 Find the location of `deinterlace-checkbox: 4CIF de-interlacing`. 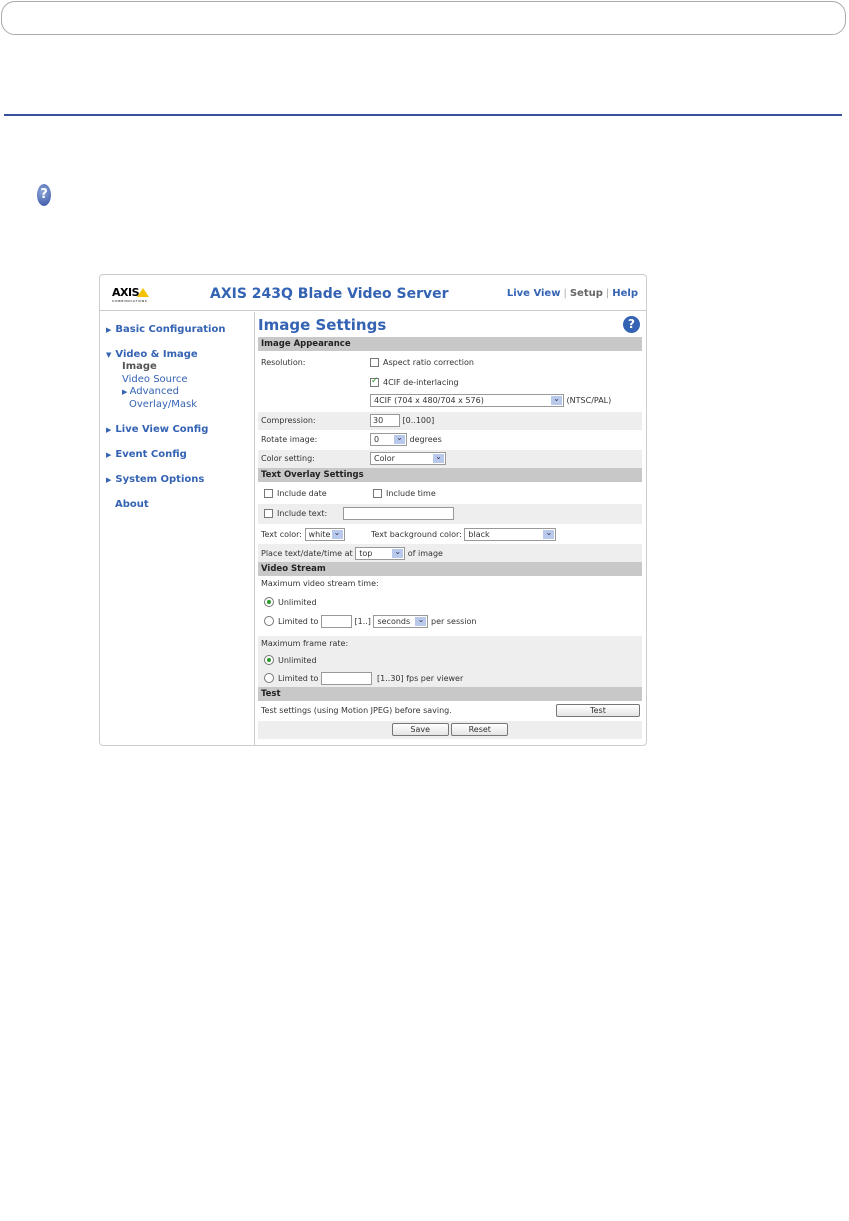

deinterlace-checkbox: 4CIF de-interlacing is located at coordinates (414, 381).